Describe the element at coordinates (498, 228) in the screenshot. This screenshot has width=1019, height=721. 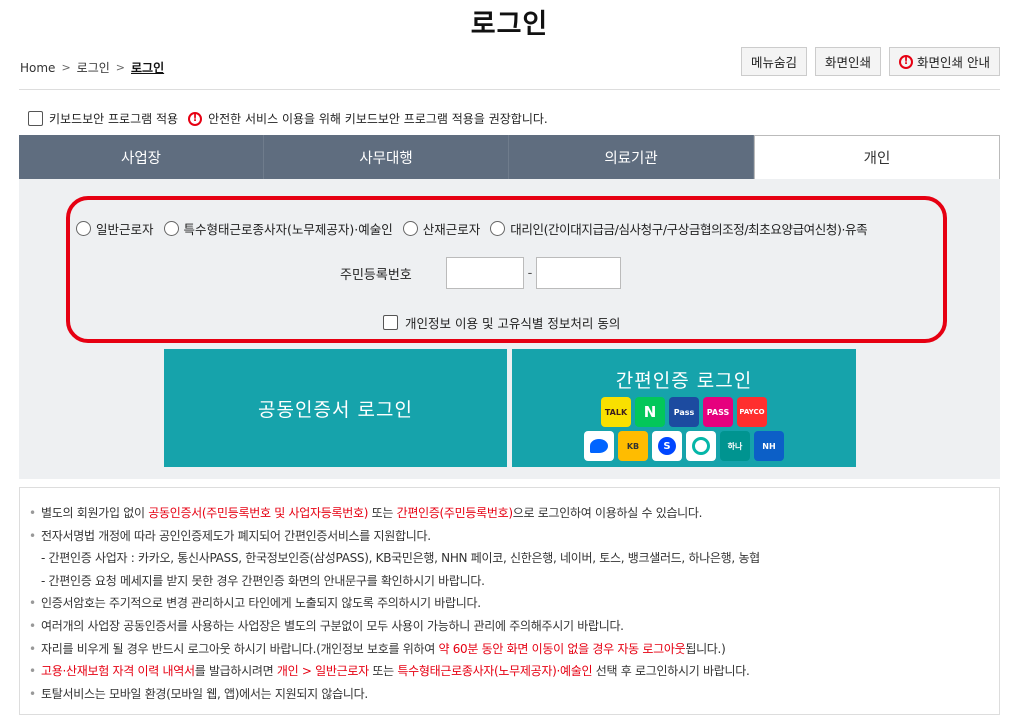
I see `radio-agent` at that location.